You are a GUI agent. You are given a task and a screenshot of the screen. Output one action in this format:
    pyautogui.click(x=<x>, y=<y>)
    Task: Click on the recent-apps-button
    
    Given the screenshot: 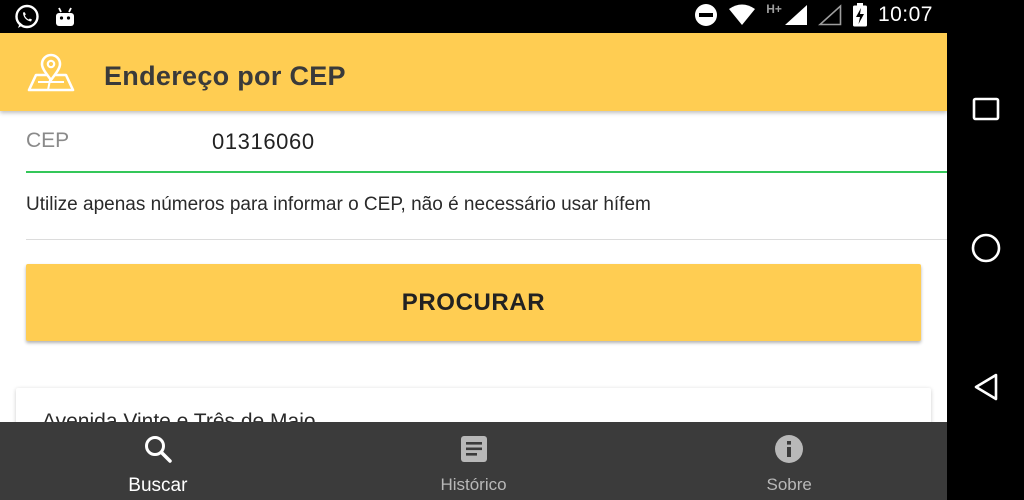 What is the action you would take?
    pyautogui.click(x=985, y=111)
    